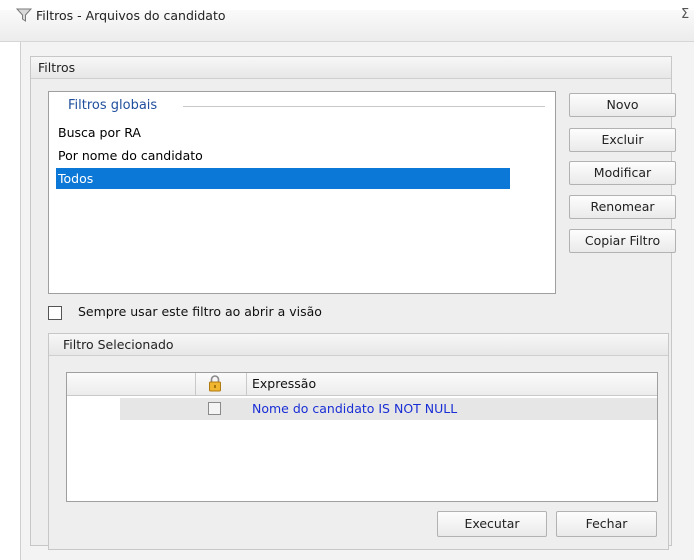 The width and height of the screenshot is (694, 560). Describe the element at coordinates (622, 105) in the screenshot. I see `new-filter-button: Novo` at that location.